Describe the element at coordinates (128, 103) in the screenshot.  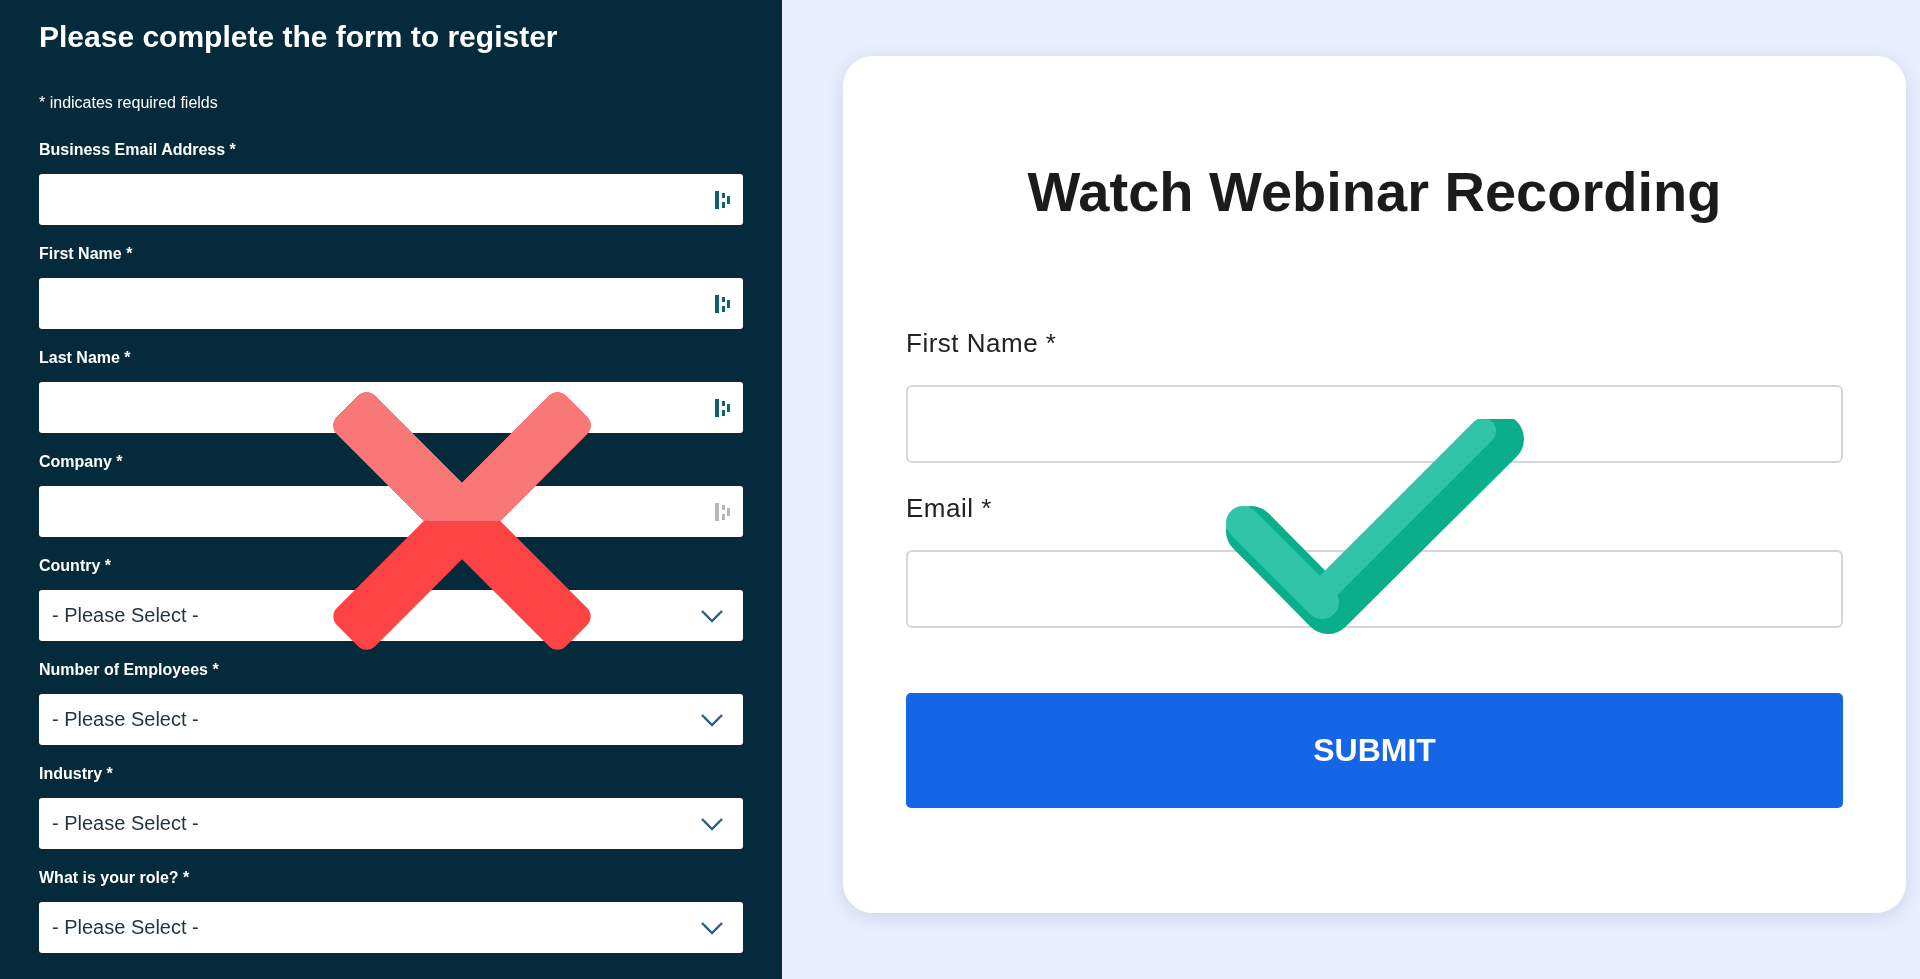
I see `required-note: * indicates required fields` at that location.